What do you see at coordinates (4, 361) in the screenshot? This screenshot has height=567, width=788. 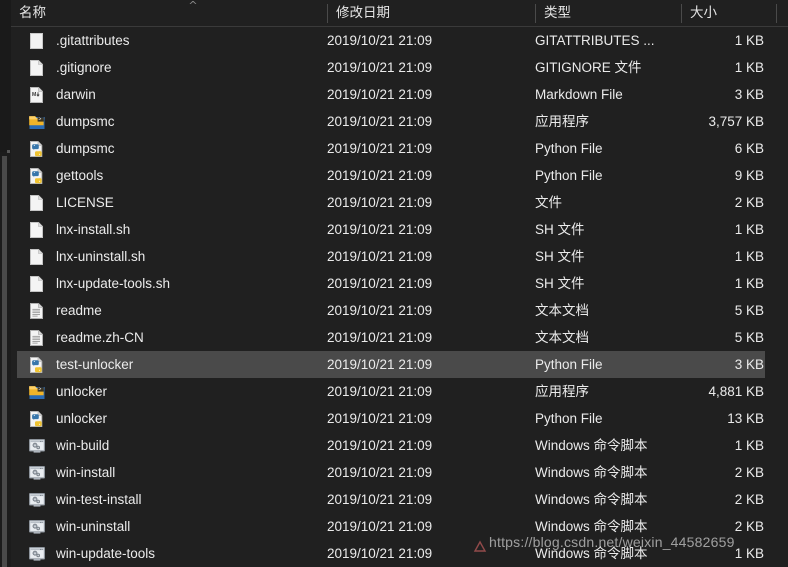 I see `scrollbar-thumb` at bounding box center [4, 361].